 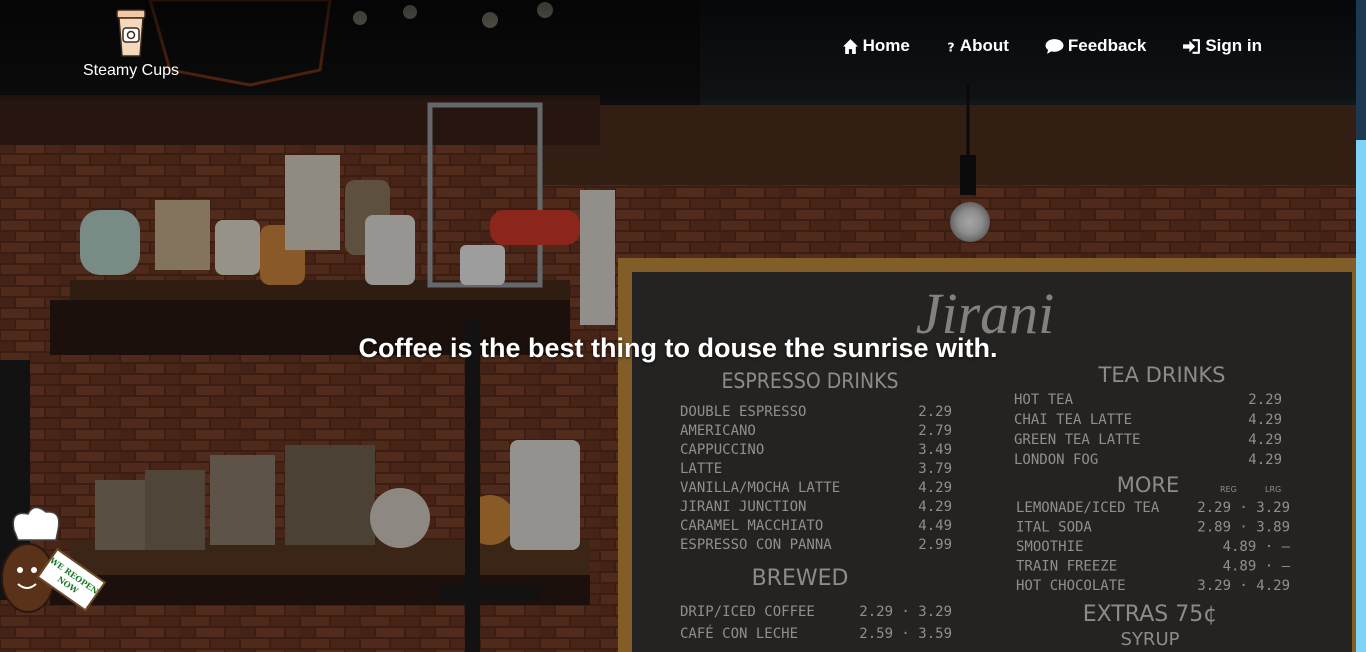 I want to click on nav-home: Home, so click(x=876, y=46).